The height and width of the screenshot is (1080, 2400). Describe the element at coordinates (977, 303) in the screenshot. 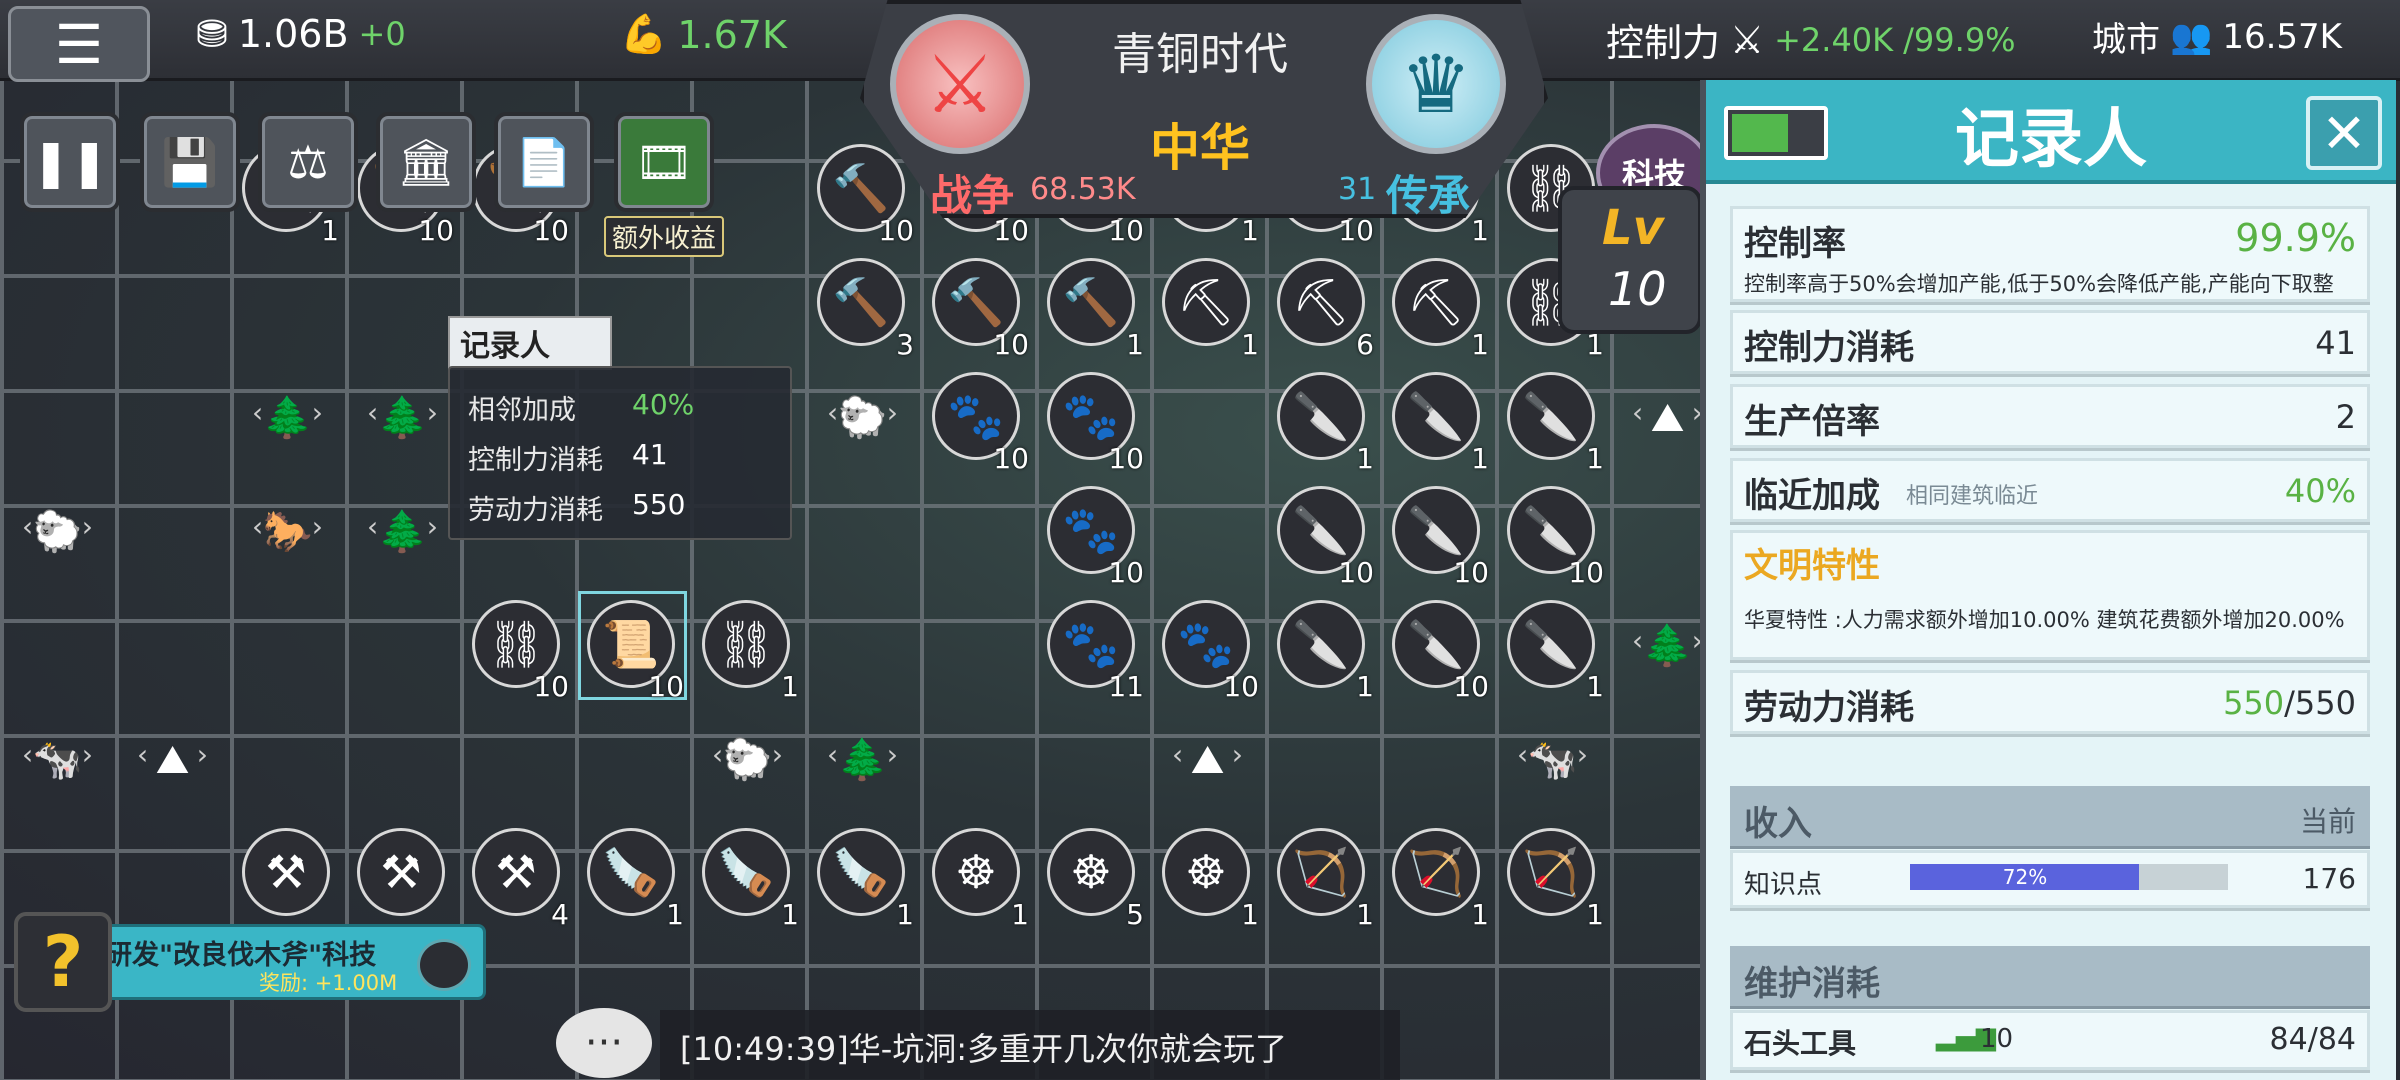

I see `building-tile: 🔨10` at that location.